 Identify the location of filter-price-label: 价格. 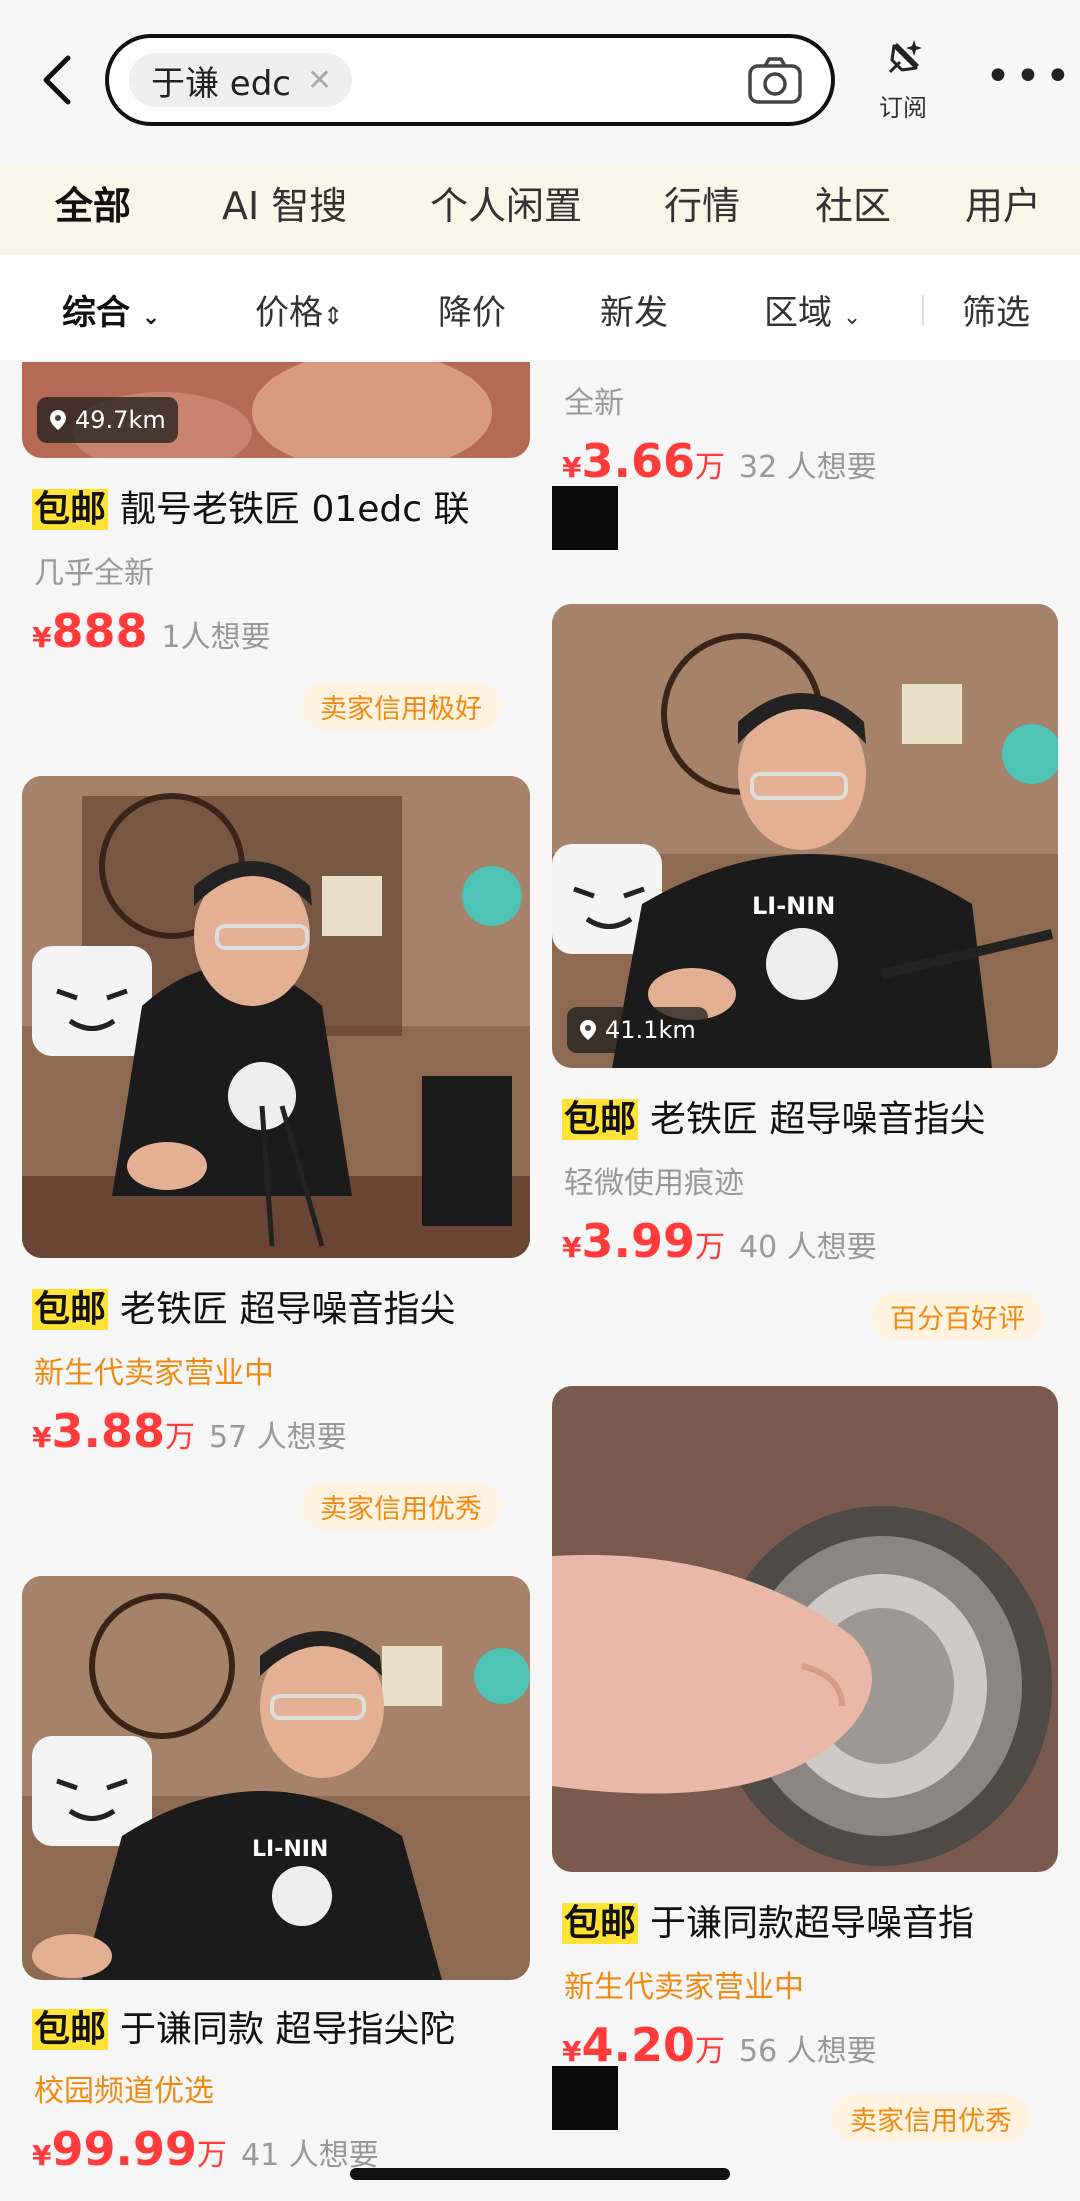
(289, 313).